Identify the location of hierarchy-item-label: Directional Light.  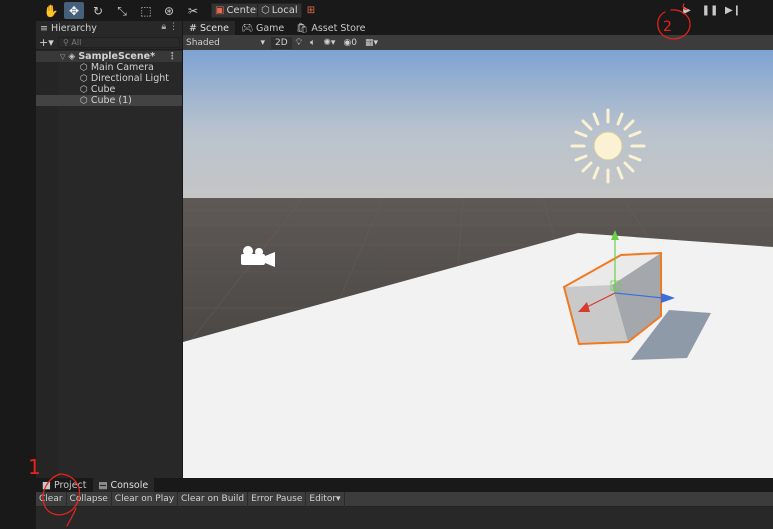
(129, 78).